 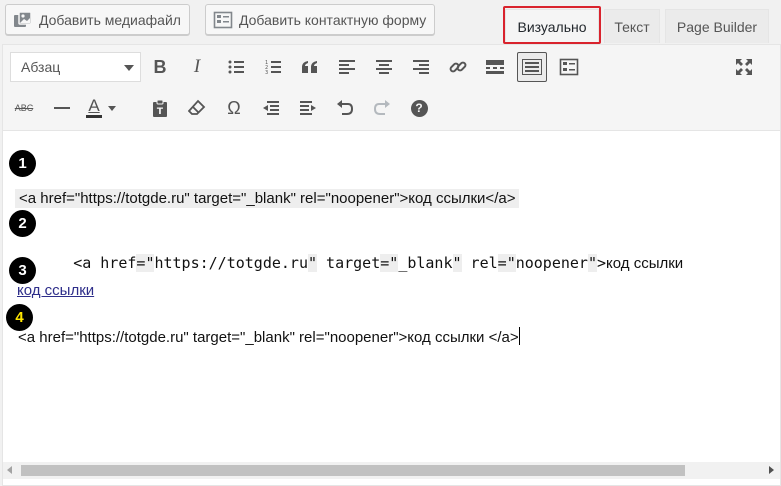 I want to click on undo-icon, so click(x=345, y=108).